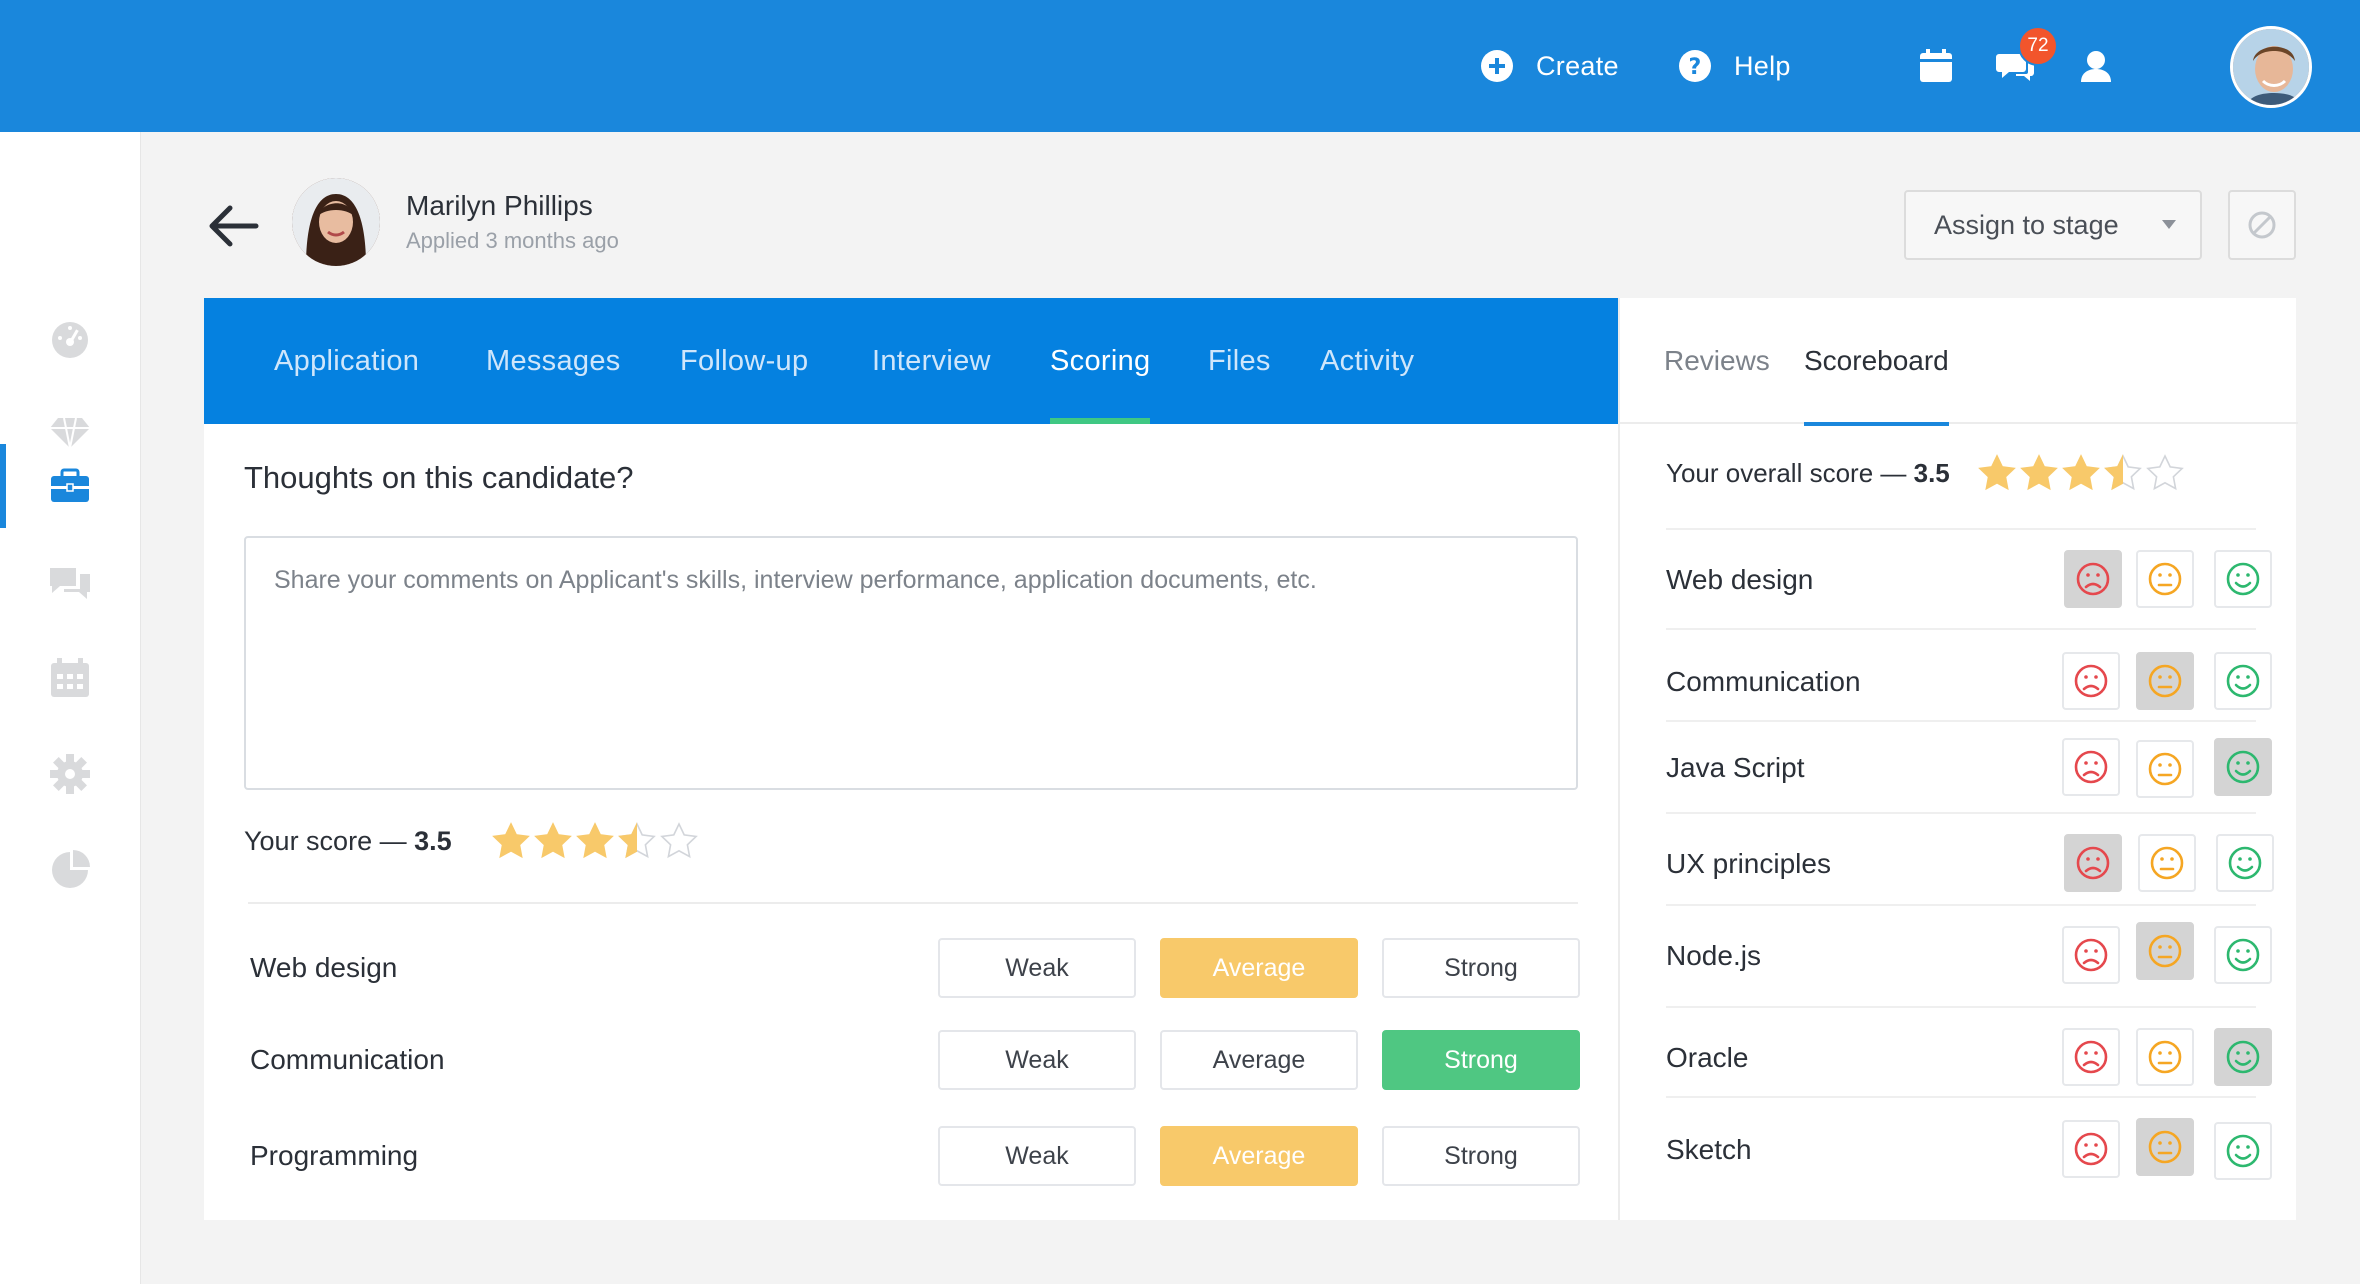  I want to click on tab-messages: Messages, so click(553, 361).